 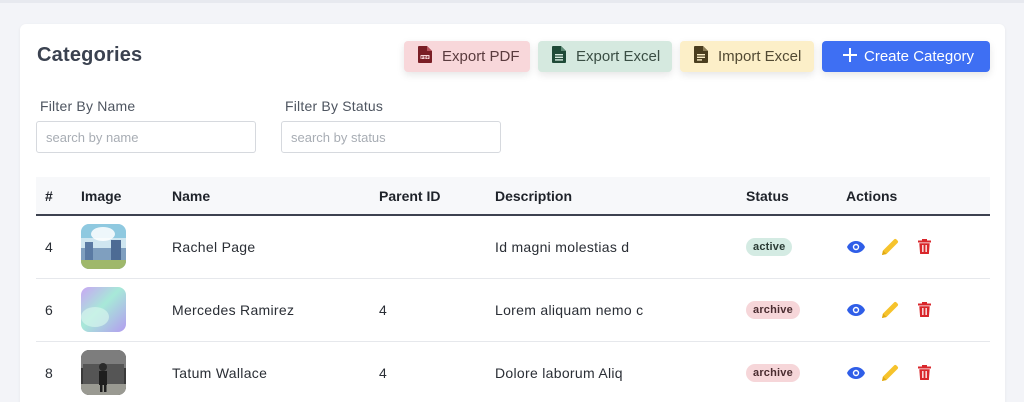 I want to click on create-category-button: Create Category, so click(x=906, y=56).